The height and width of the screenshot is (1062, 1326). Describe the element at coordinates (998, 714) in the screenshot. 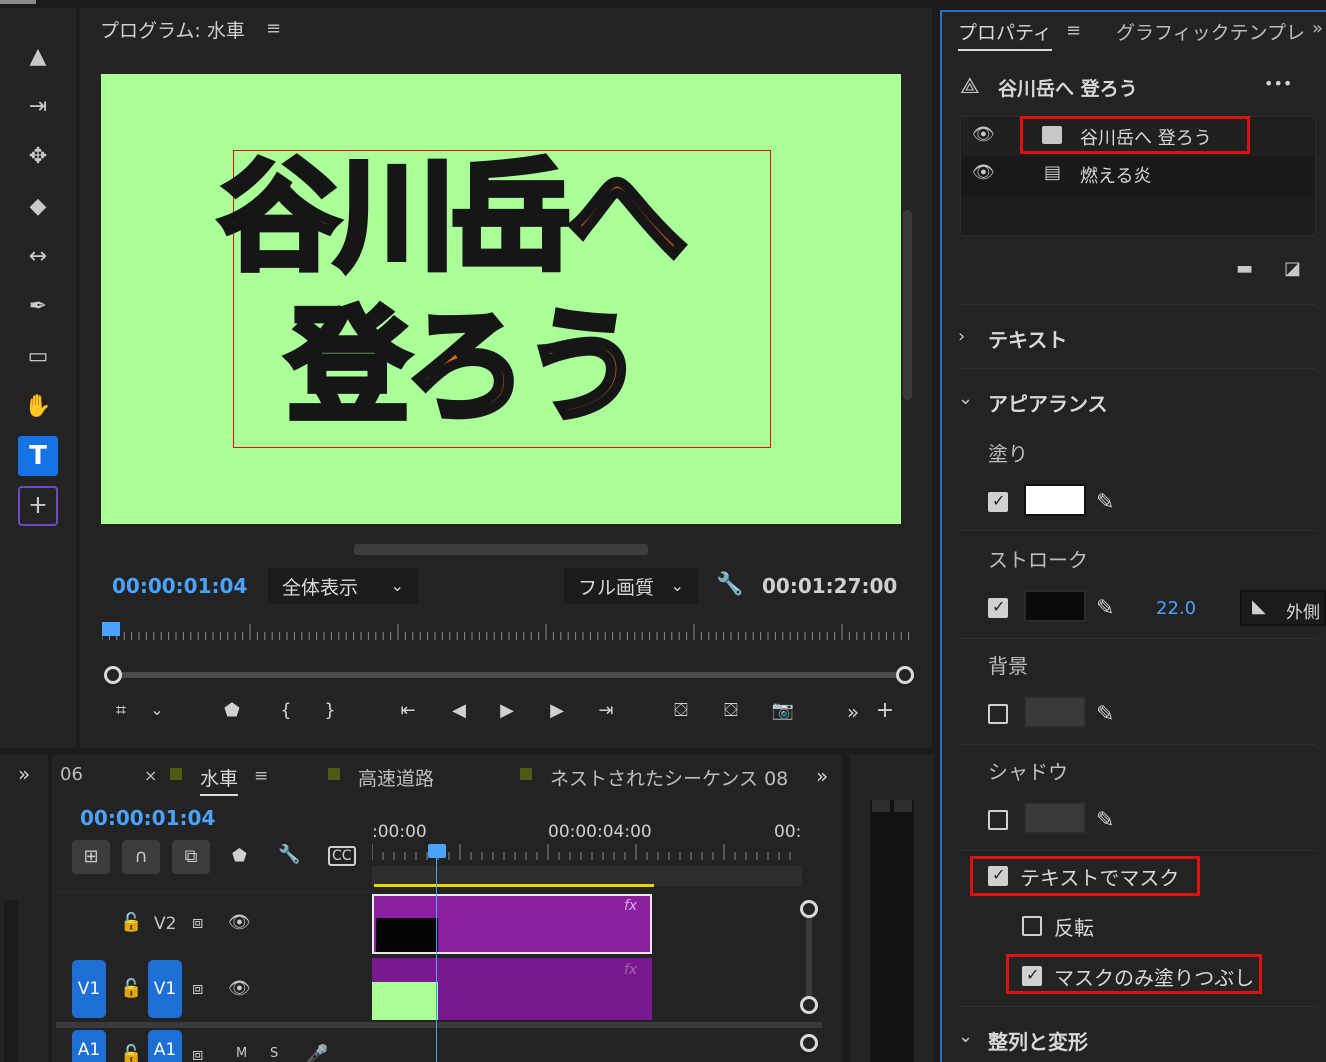

I see `background-checkbox` at that location.